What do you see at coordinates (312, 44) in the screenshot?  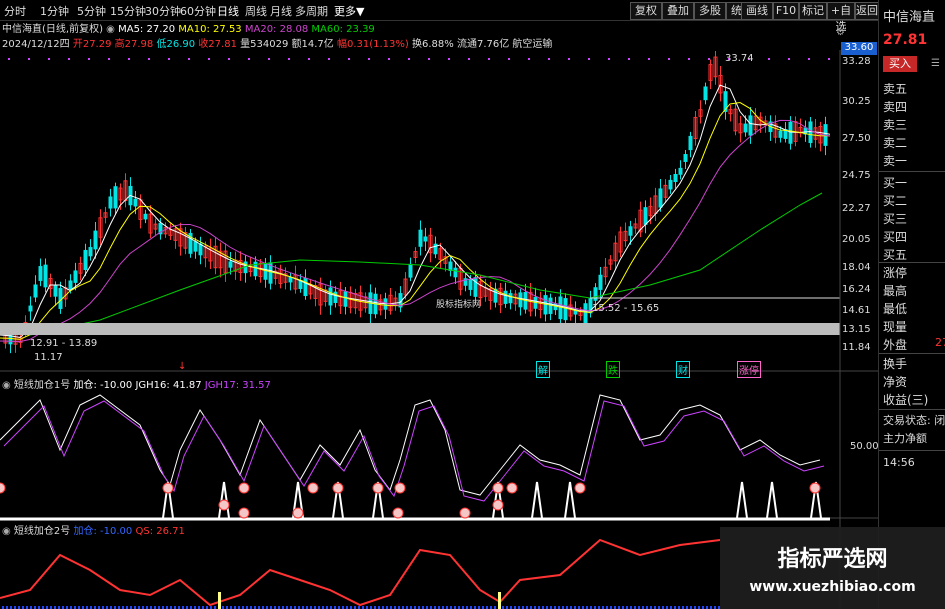 I see `amount-label: 额14.7亿` at bounding box center [312, 44].